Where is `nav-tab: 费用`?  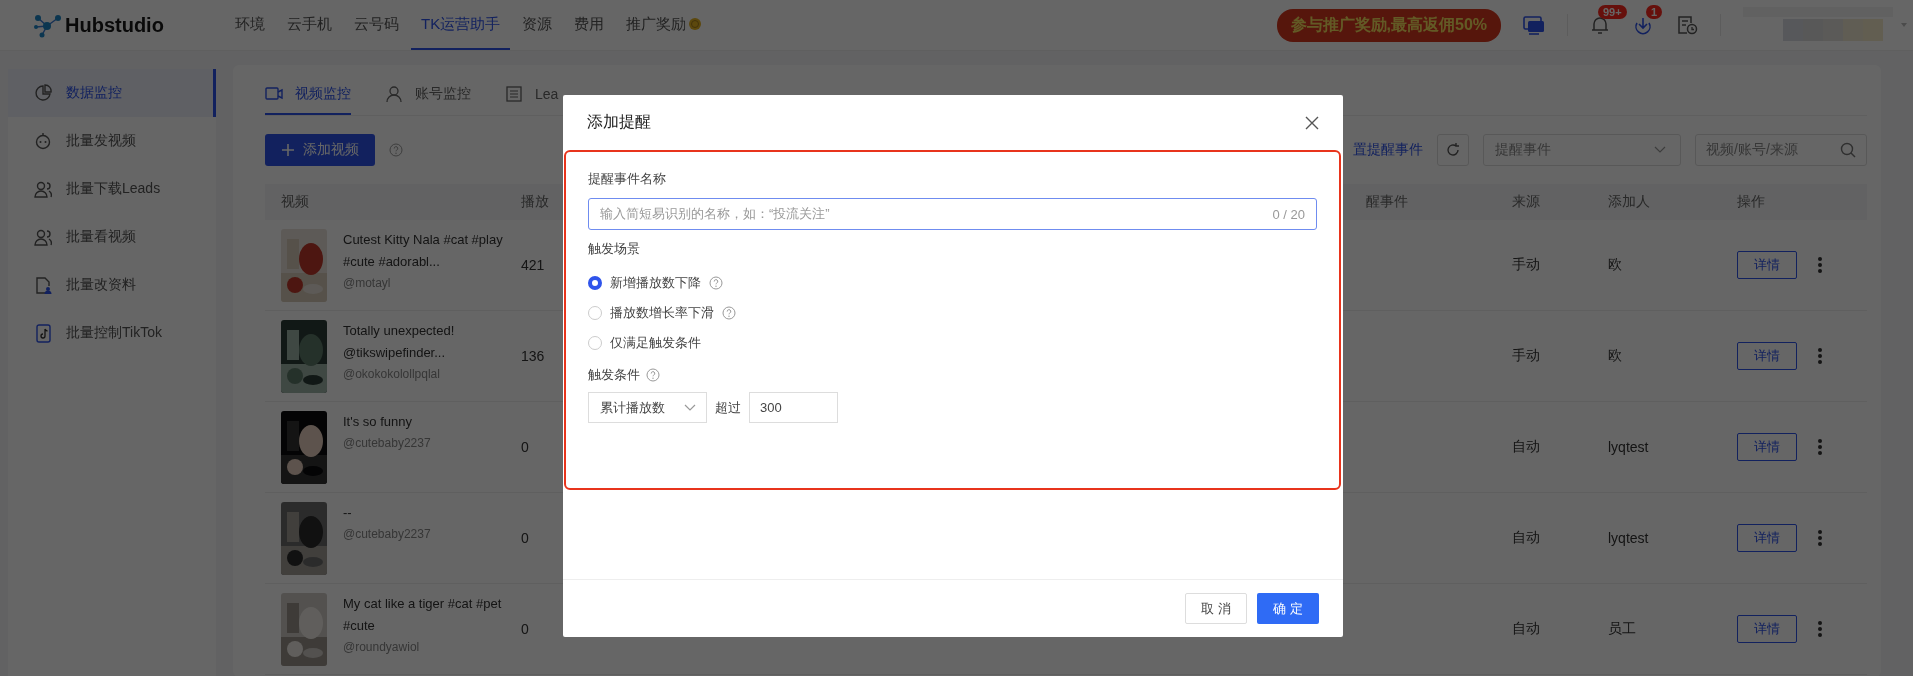 nav-tab: 费用 is located at coordinates (589, 25).